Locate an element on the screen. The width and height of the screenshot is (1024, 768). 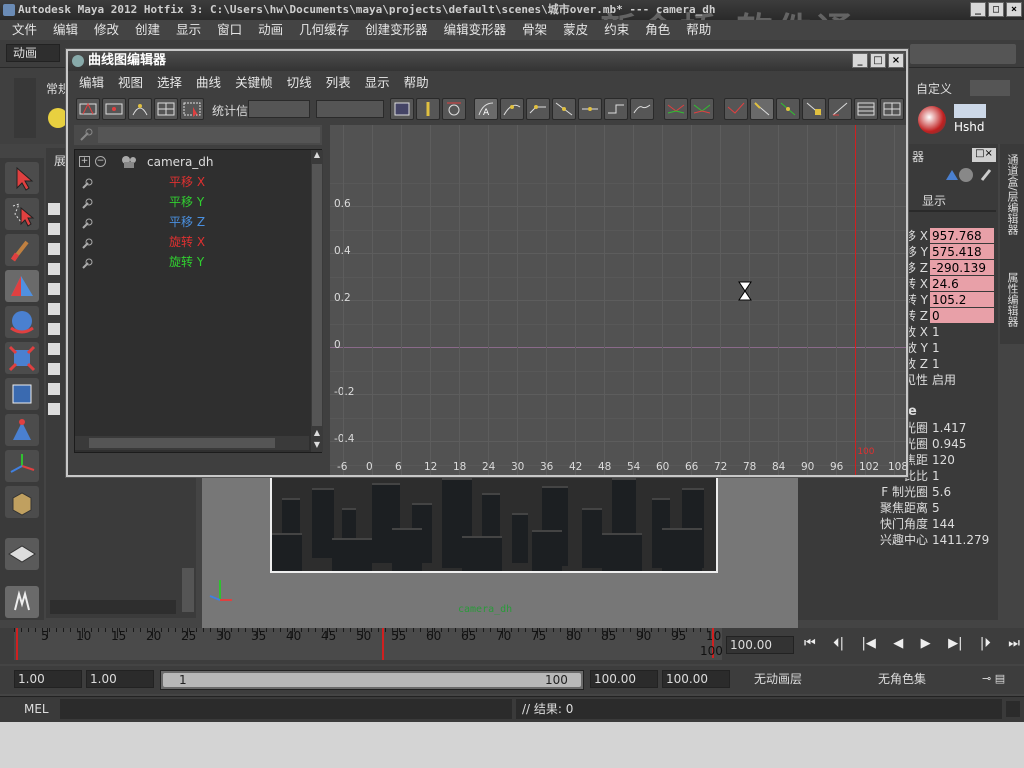
main-menu-item: 动画 is located at coordinates (270, 30).